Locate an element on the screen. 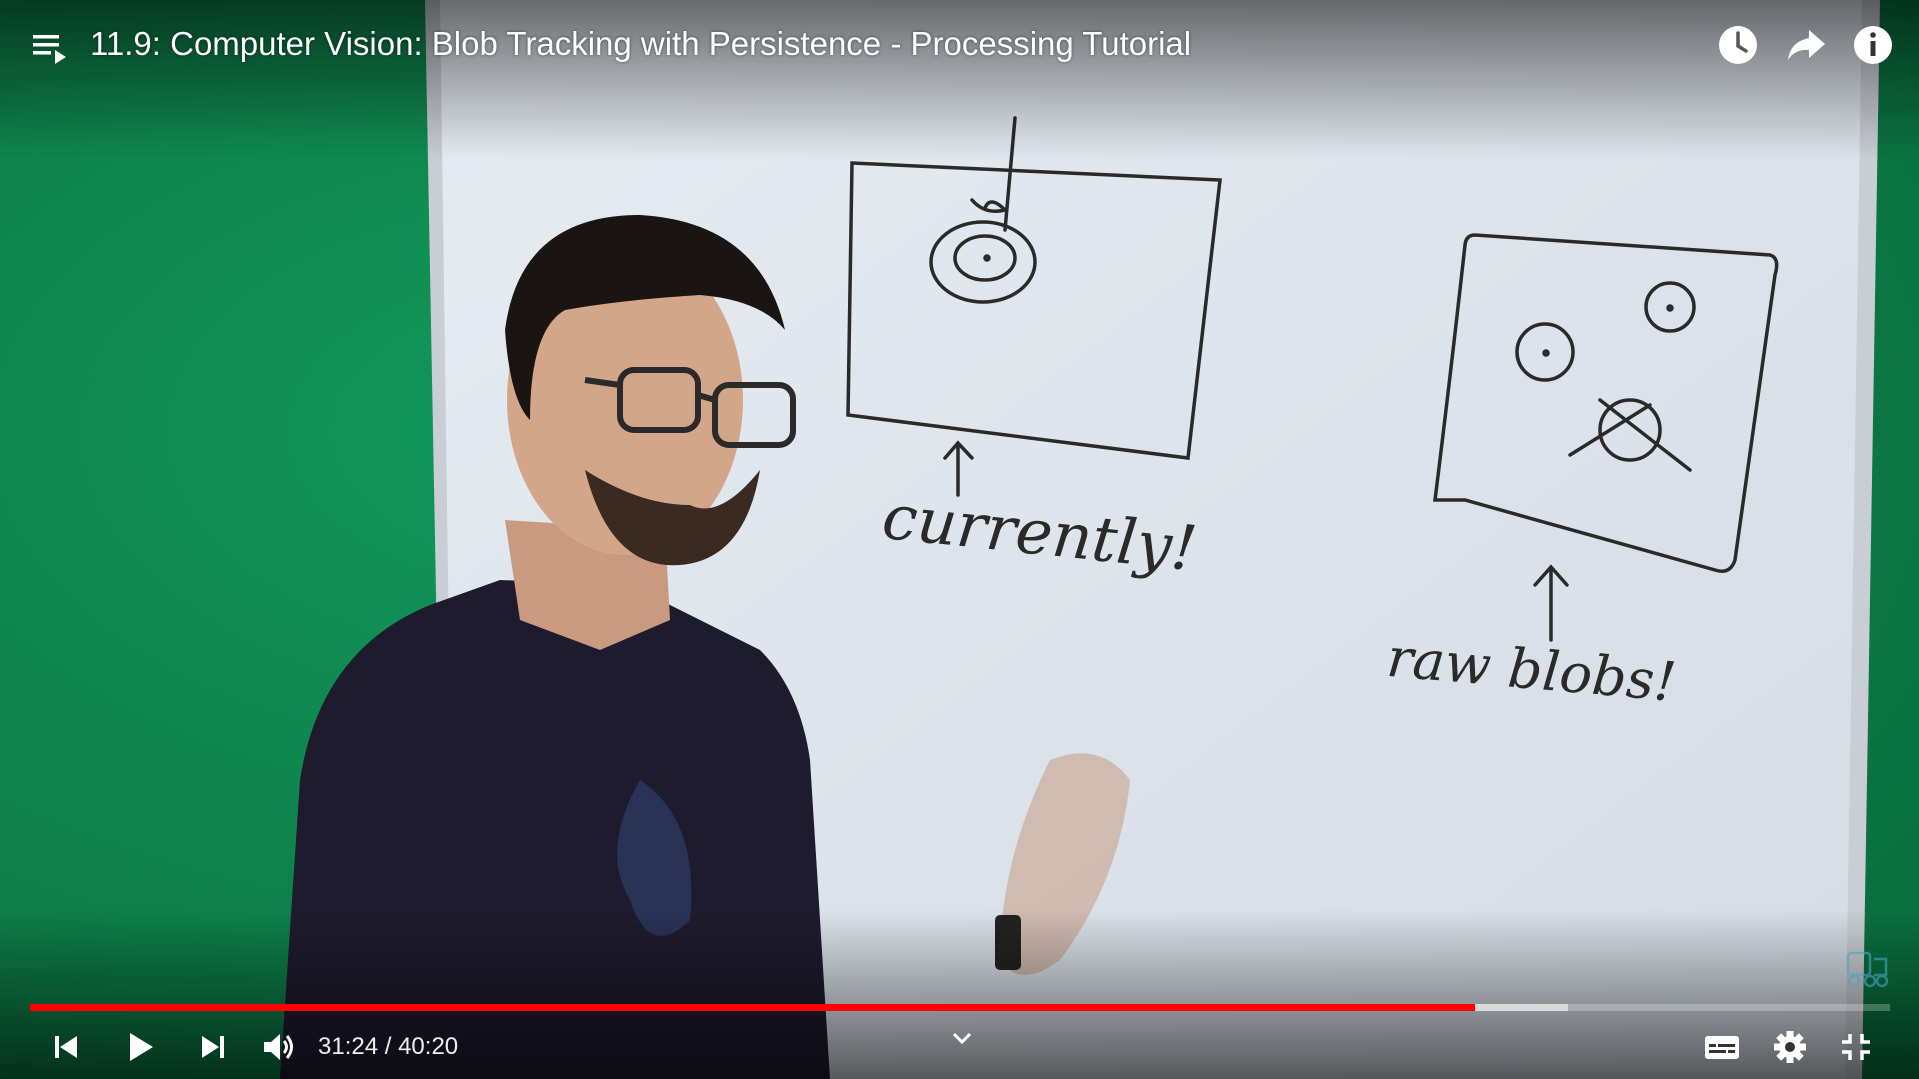 This screenshot has height=1079, width=1919. progress-bar is located at coordinates (960, 1007).